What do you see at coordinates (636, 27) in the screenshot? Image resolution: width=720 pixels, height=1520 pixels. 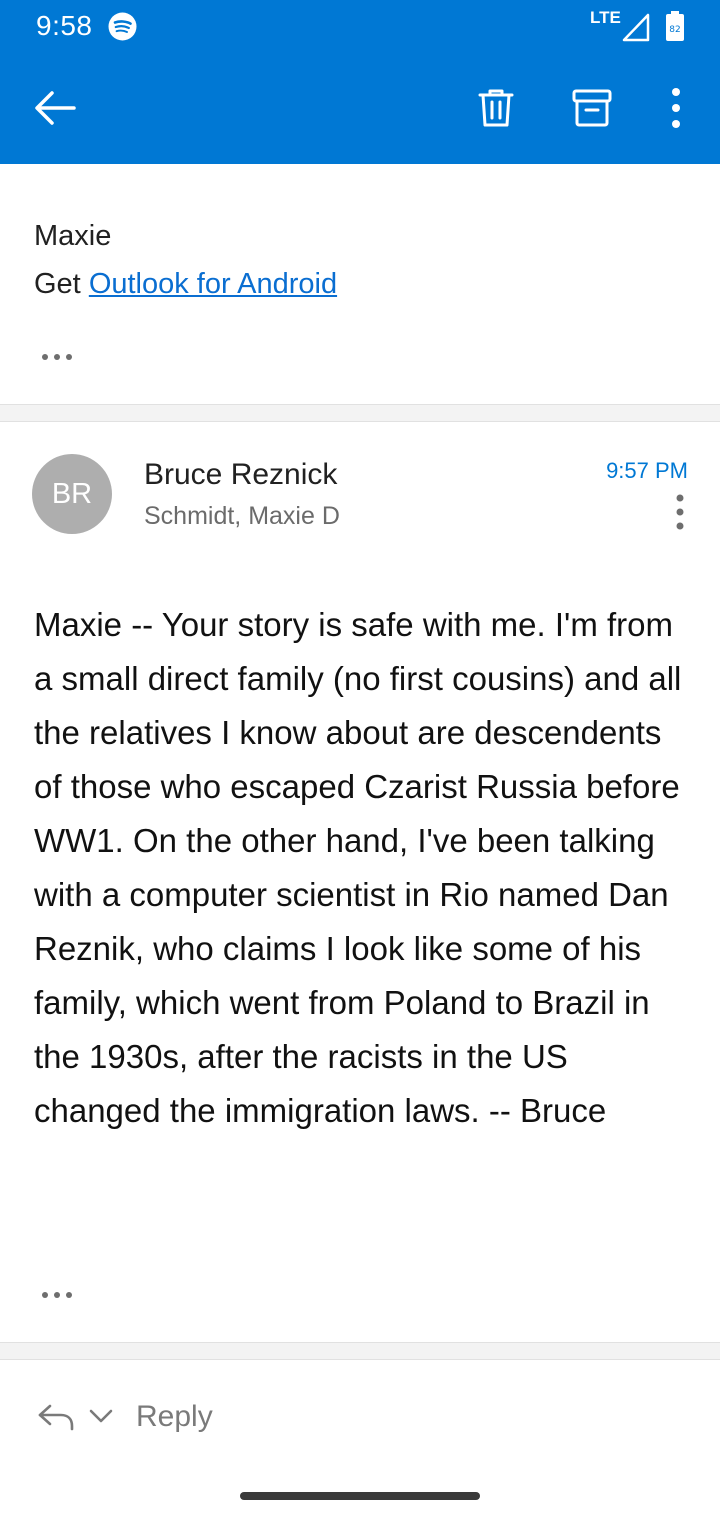 I see `signal-icon` at bounding box center [636, 27].